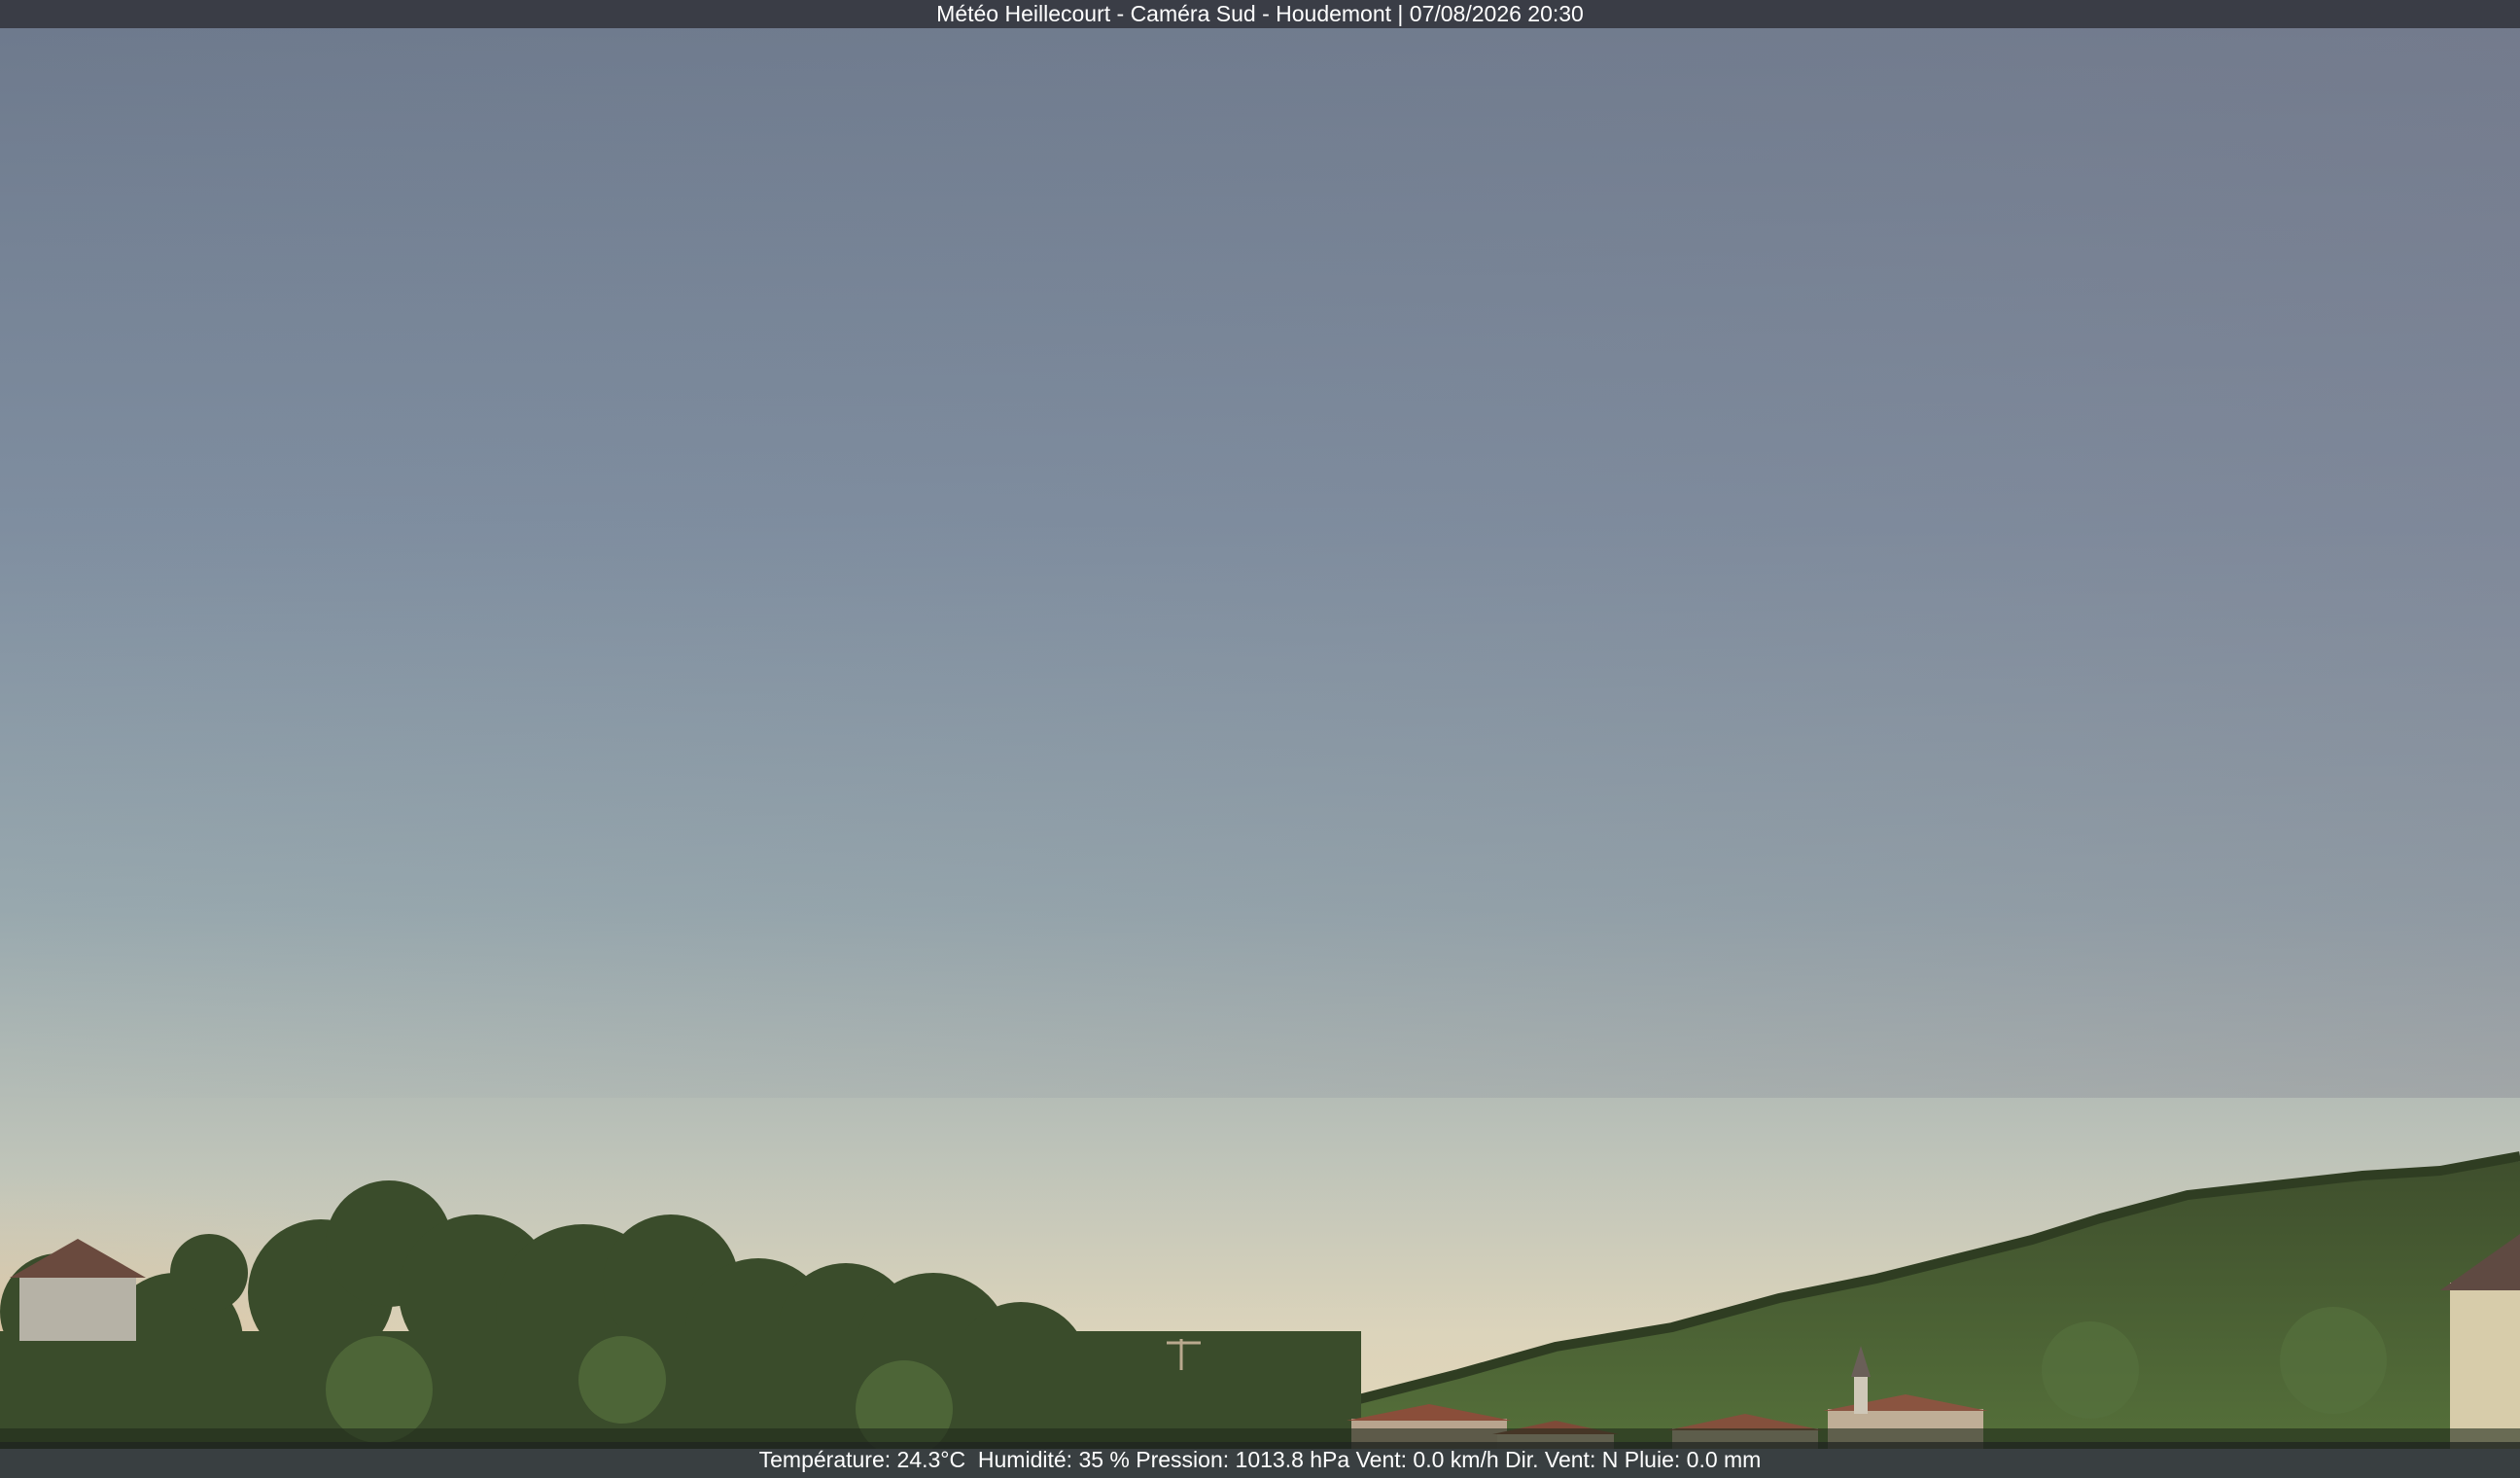 The width and height of the screenshot is (2520, 1478). Describe the element at coordinates (1427, 1459) in the screenshot. I see `wind-speed-readout: Vent: 0.0 km/h` at that location.